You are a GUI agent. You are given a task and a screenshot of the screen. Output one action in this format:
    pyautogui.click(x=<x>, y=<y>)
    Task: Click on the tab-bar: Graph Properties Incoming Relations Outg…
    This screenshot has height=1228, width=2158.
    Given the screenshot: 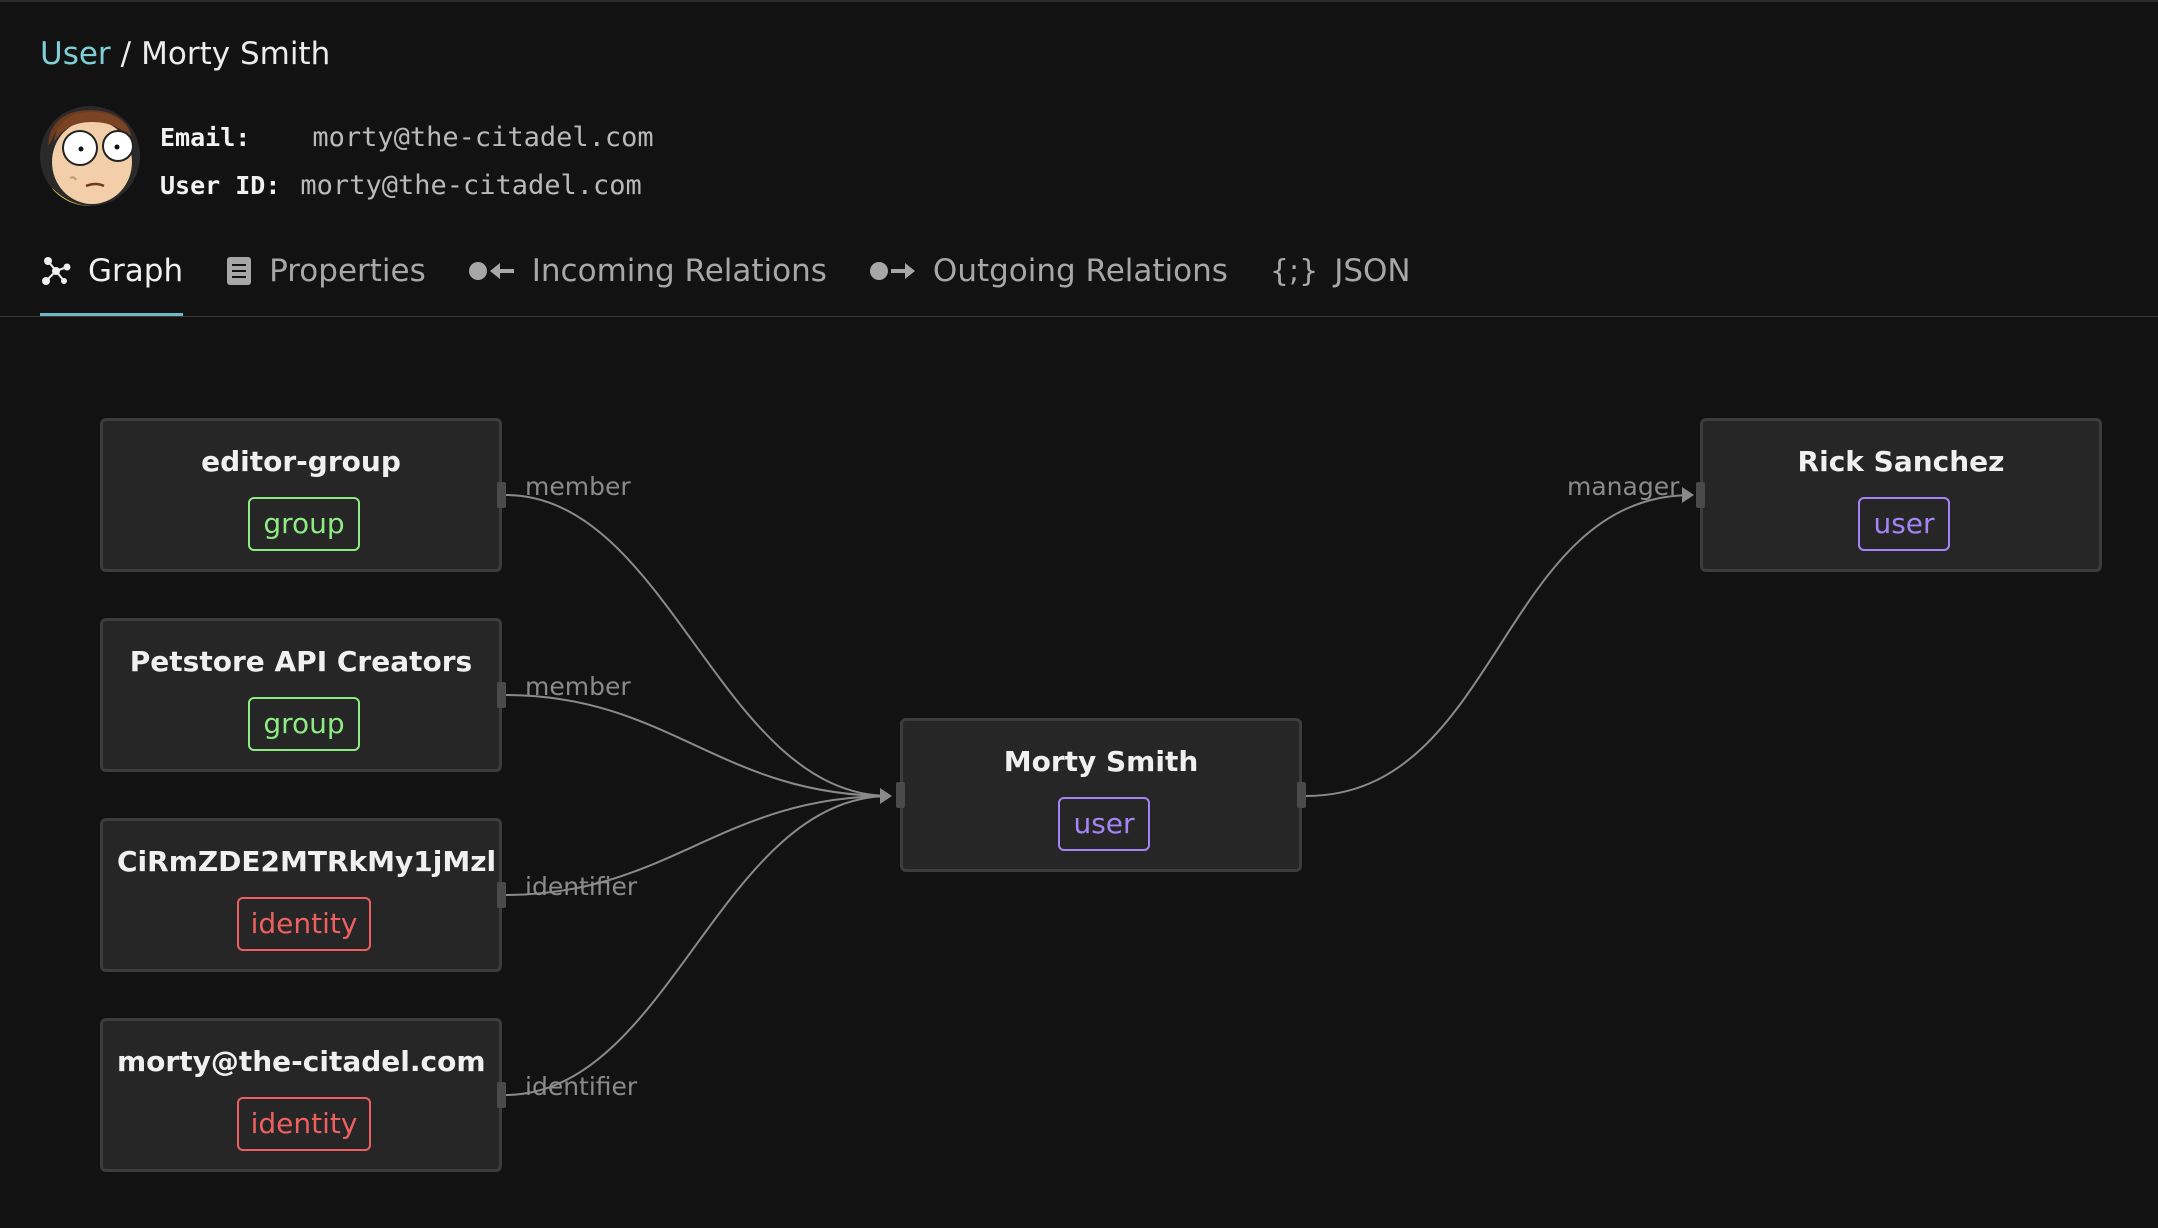 What is the action you would take?
    pyautogui.click(x=746, y=282)
    